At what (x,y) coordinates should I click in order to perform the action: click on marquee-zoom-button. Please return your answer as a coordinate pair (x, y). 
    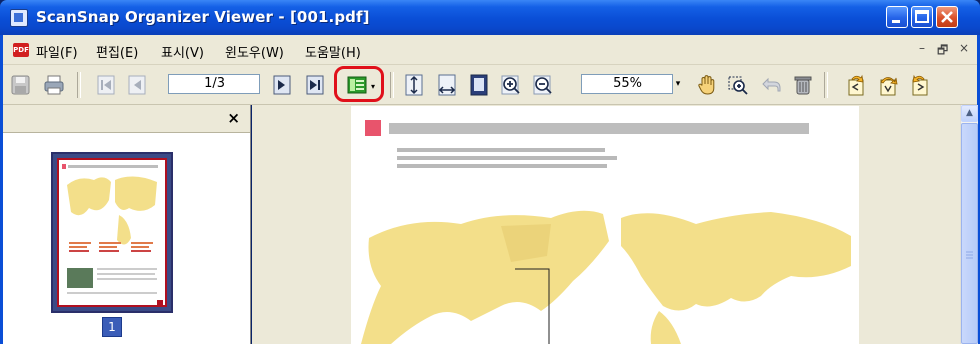
    Looking at the image, I should click on (738, 85).